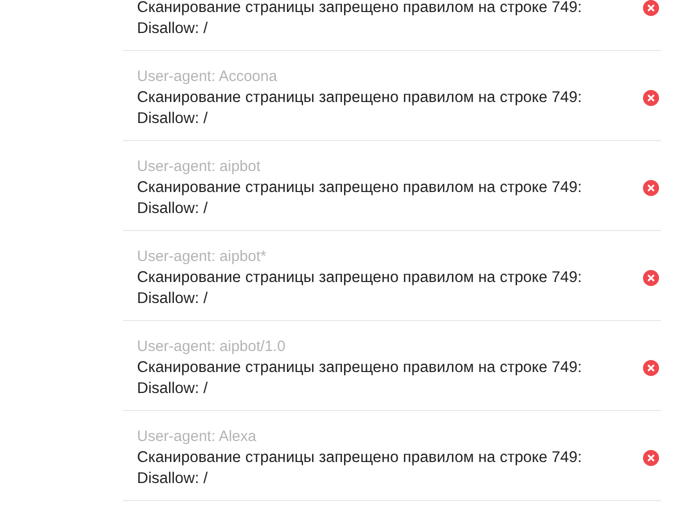  What do you see at coordinates (211, 347) in the screenshot?
I see `user-agent-label: User-agent: aipbot/1.0` at bounding box center [211, 347].